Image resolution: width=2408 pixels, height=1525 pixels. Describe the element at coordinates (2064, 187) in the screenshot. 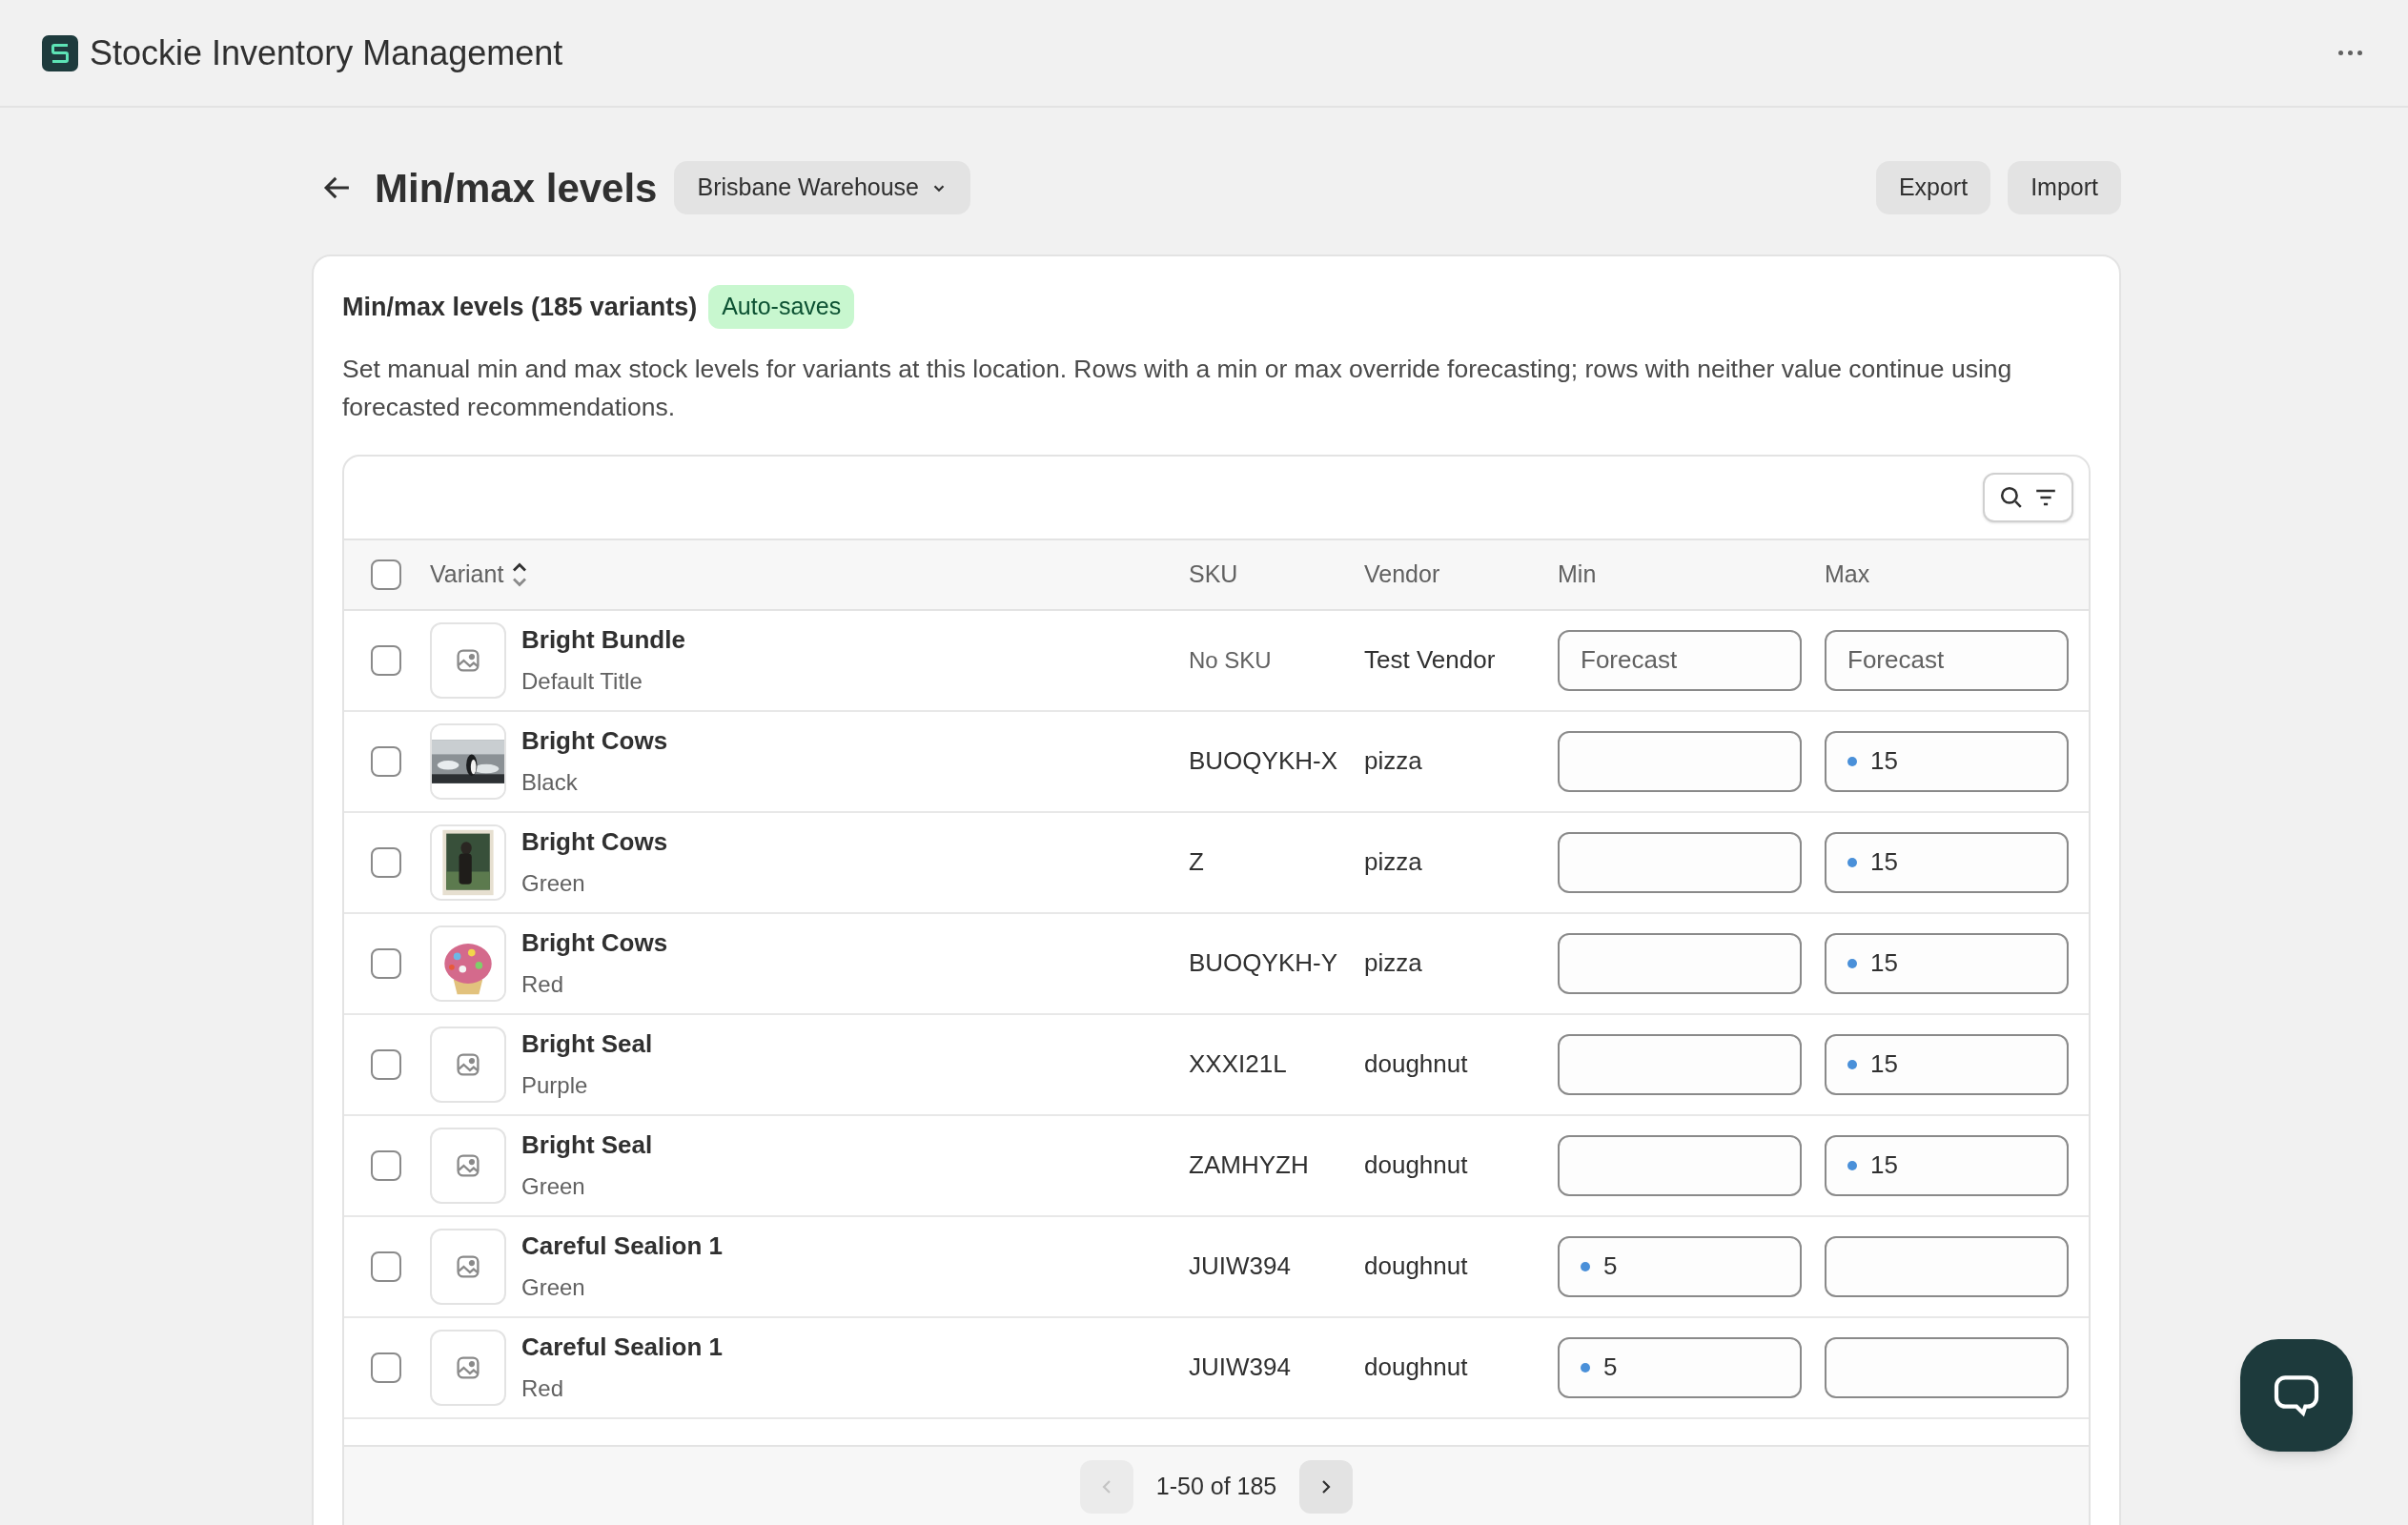

I see `action-button: Import` at that location.